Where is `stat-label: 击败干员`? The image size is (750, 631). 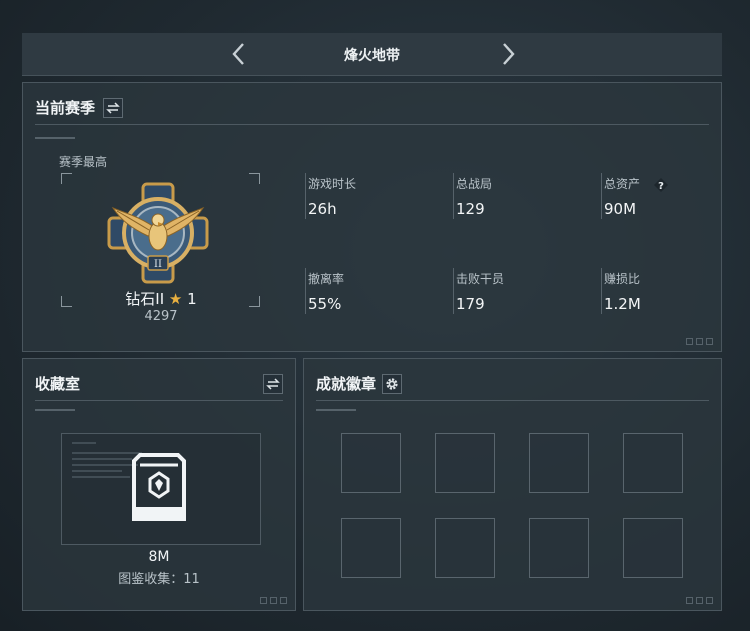
stat-label: 击败干员 is located at coordinates (480, 279).